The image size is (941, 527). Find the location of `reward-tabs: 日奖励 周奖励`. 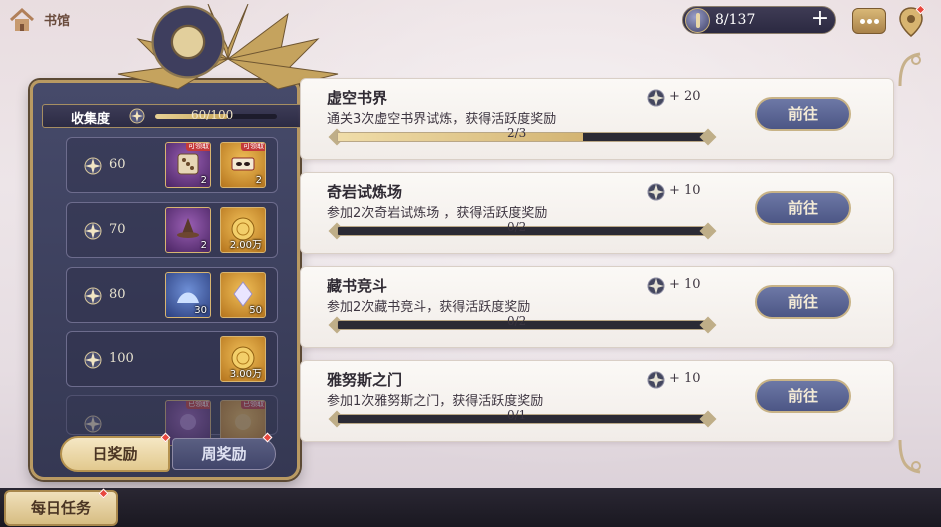

reward-tabs: 日奖励 周奖励 is located at coordinates (169, 452).